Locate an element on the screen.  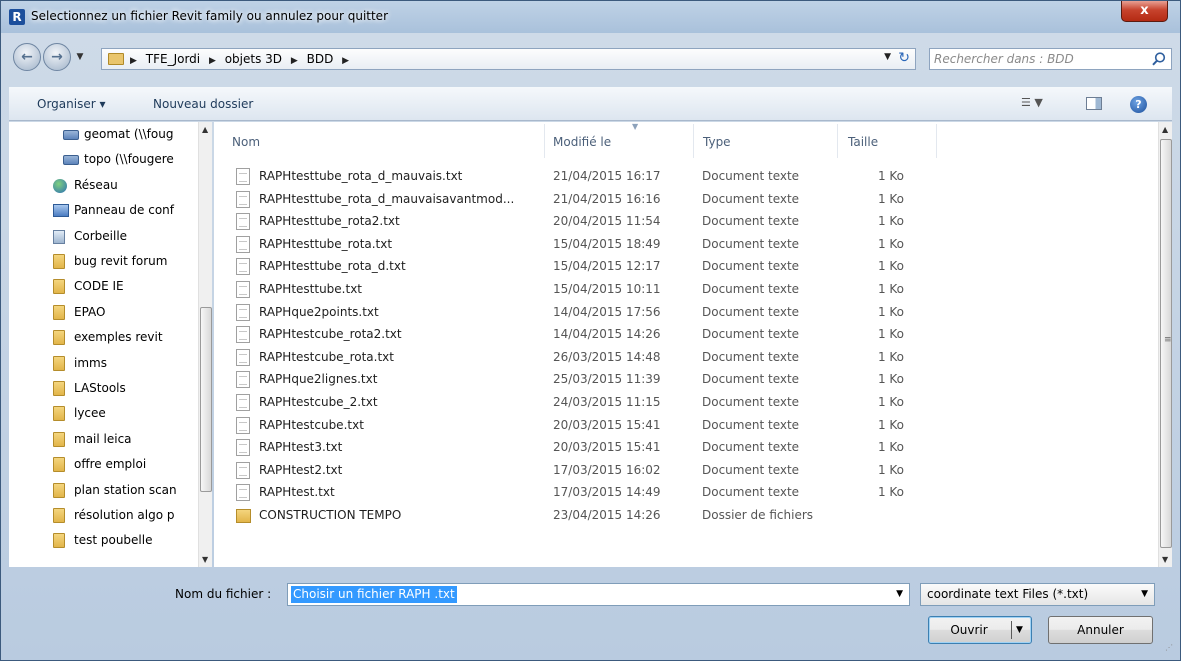
preview-pane-icon is located at coordinates (1094, 103).